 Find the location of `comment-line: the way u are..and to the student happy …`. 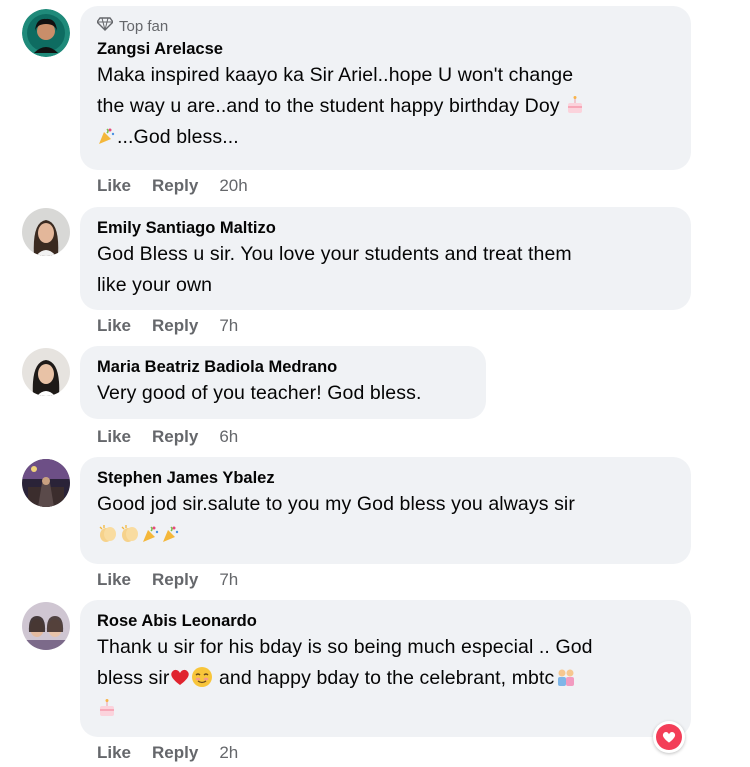

comment-line: the way u are..and to the student happy … is located at coordinates (386, 106).